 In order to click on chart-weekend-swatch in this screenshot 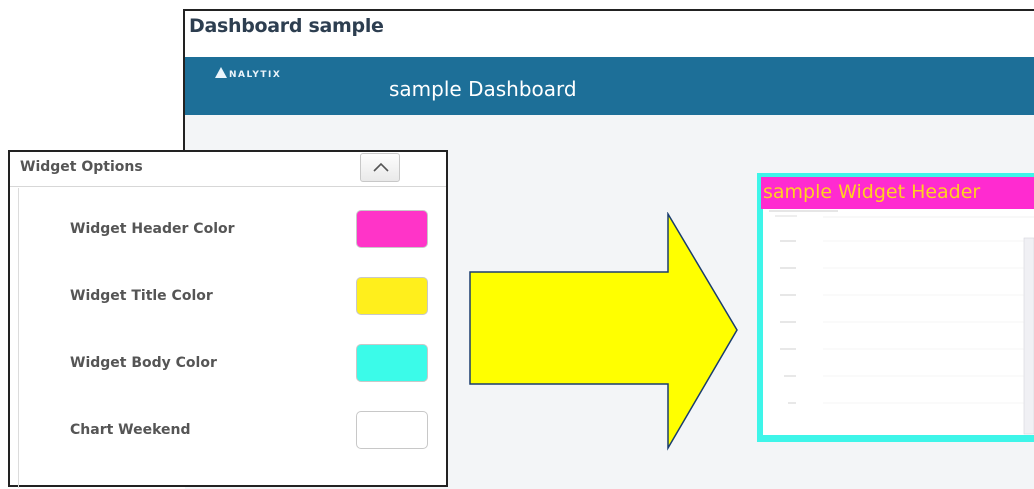, I will do `click(392, 430)`.